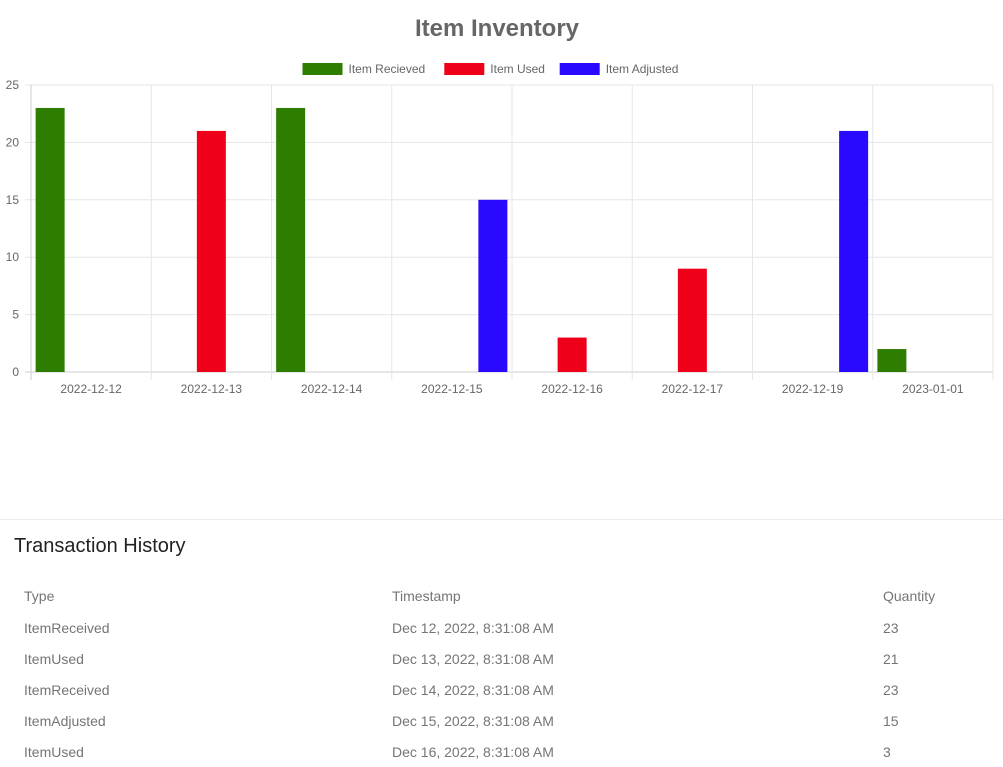 The height and width of the screenshot is (767, 1003). I want to click on cell-timestamp: Dec 14, 2022, 8:31:08 AM, so click(473, 689).